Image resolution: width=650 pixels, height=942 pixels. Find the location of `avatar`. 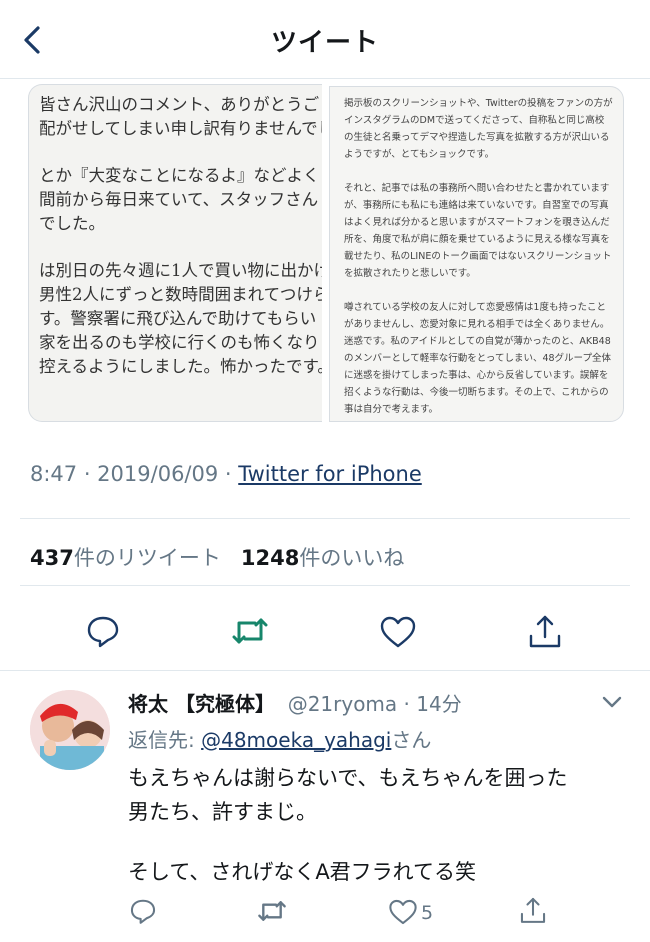

avatar is located at coordinates (70, 730).